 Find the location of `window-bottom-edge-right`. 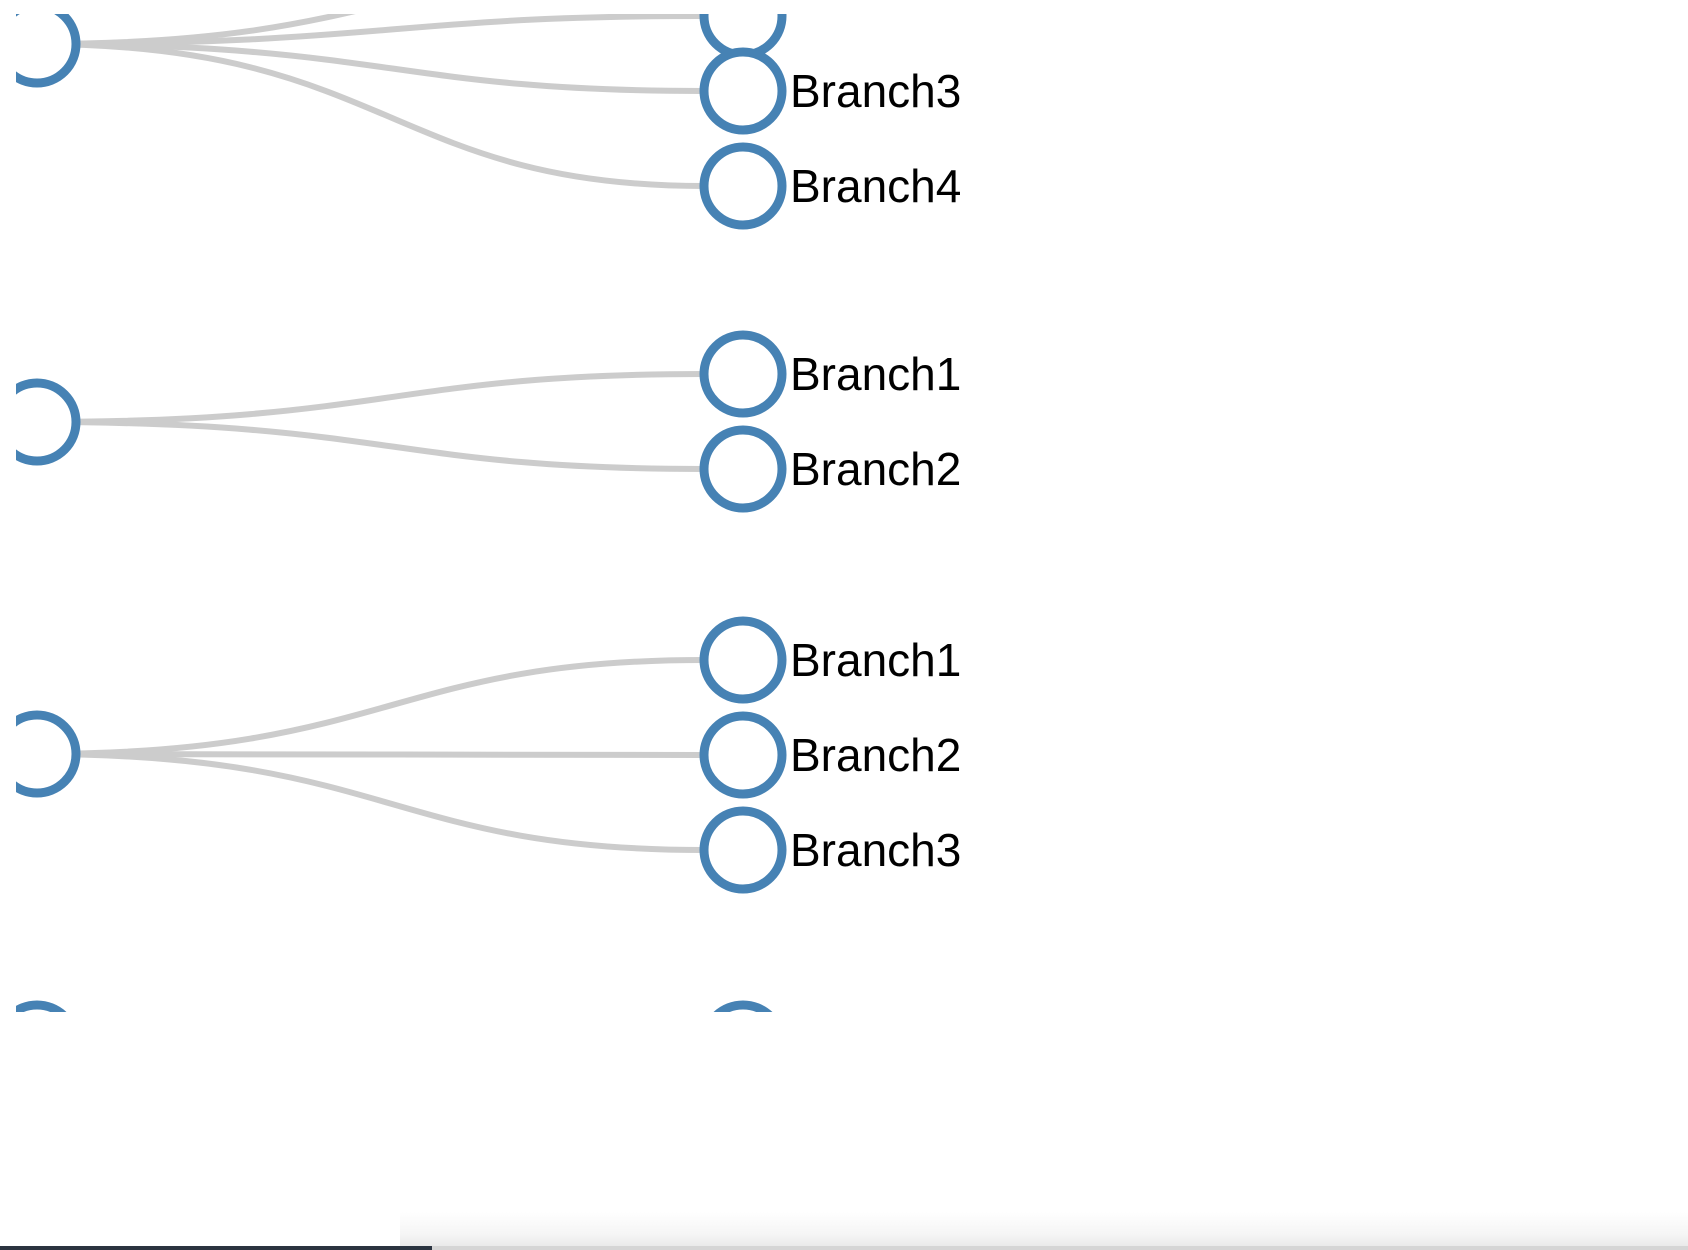

window-bottom-edge-right is located at coordinates (1060, 1248).